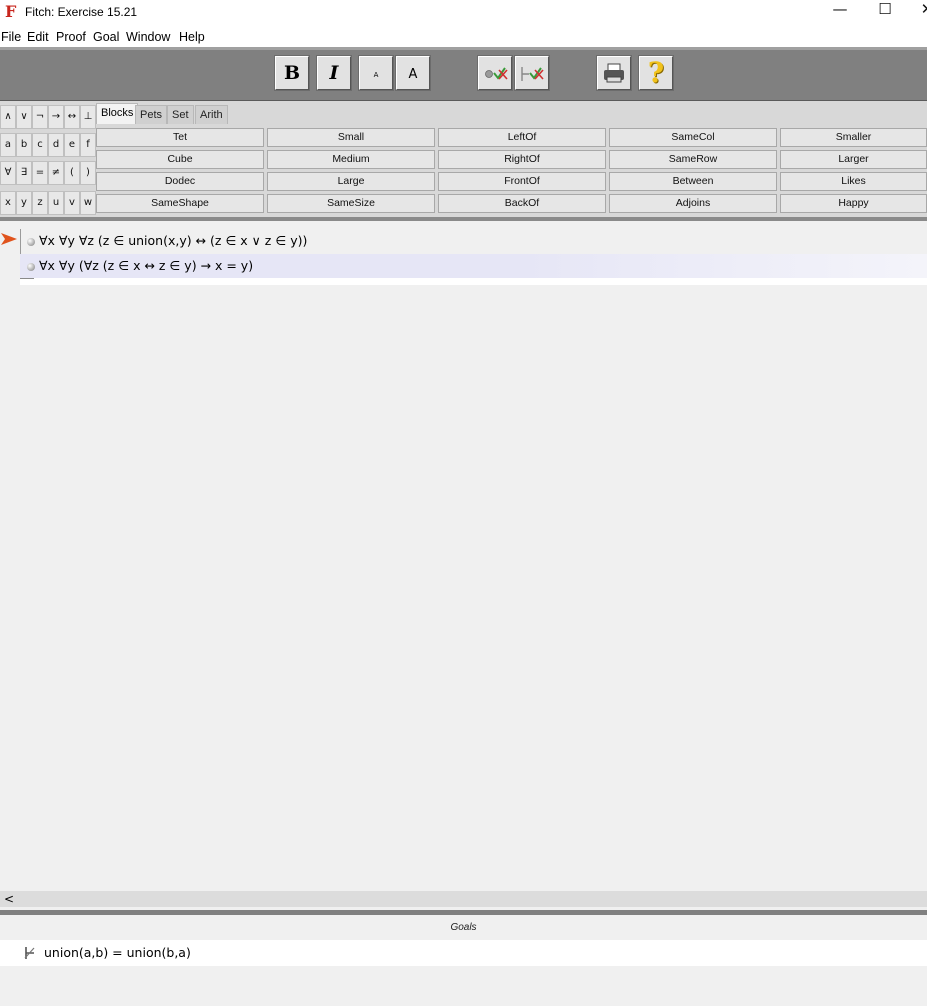 Image resolution: width=927 pixels, height=1006 pixels. What do you see at coordinates (463, 75) in the screenshot?
I see `toolbar: B I A A ?` at bounding box center [463, 75].